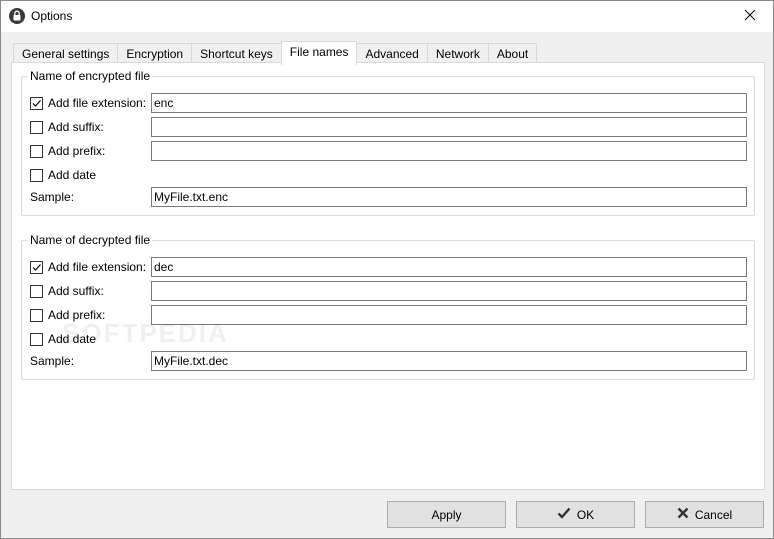 The width and height of the screenshot is (774, 539). What do you see at coordinates (72, 339) in the screenshot?
I see `decrypted-date-label: Add date` at bounding box center [72, 339].